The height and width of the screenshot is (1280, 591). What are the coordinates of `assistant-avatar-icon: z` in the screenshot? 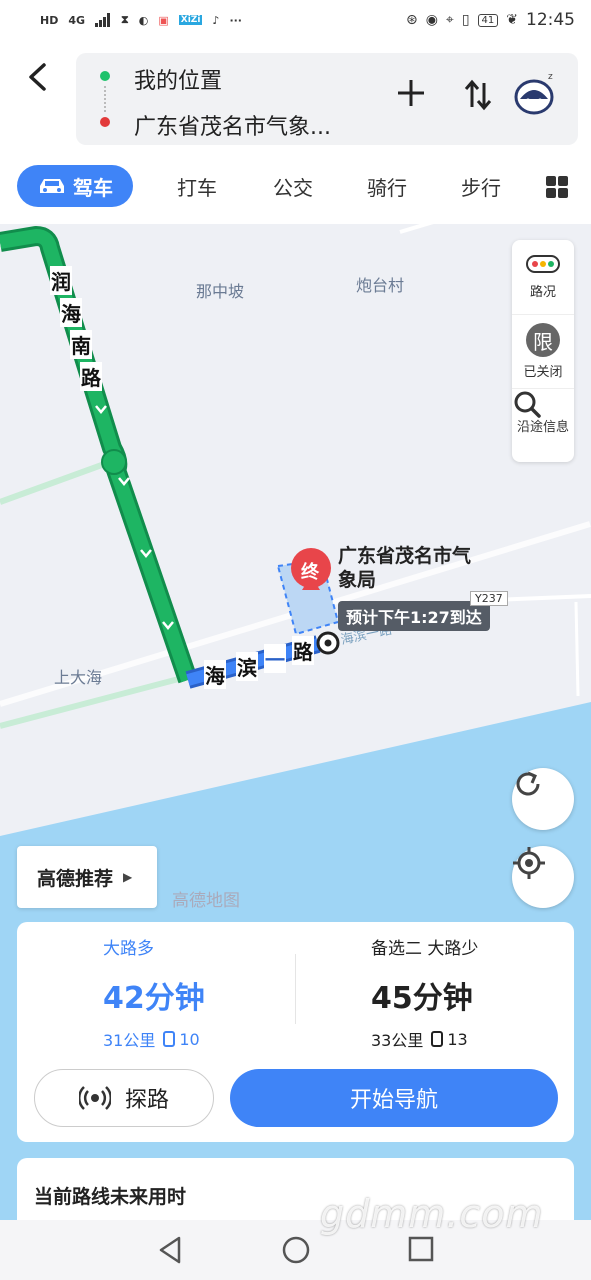 It's located at (536, 93).